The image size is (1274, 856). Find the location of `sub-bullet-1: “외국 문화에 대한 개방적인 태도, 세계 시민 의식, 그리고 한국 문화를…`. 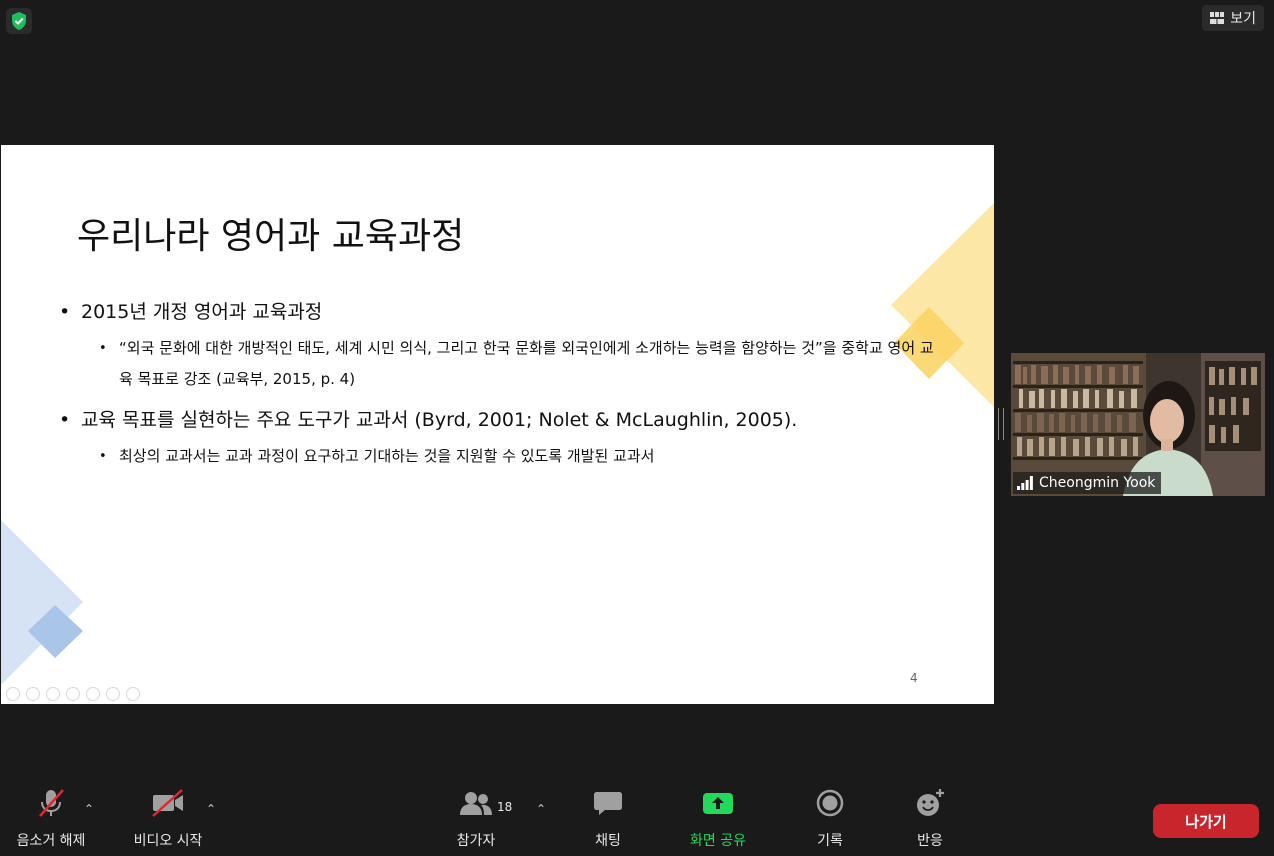

sub-bullet-1: “외국 문화에 대한 개방적인 태도, 세계 시민 의식, 그리고 한국 문화를… is located at coordinates (499, 364).